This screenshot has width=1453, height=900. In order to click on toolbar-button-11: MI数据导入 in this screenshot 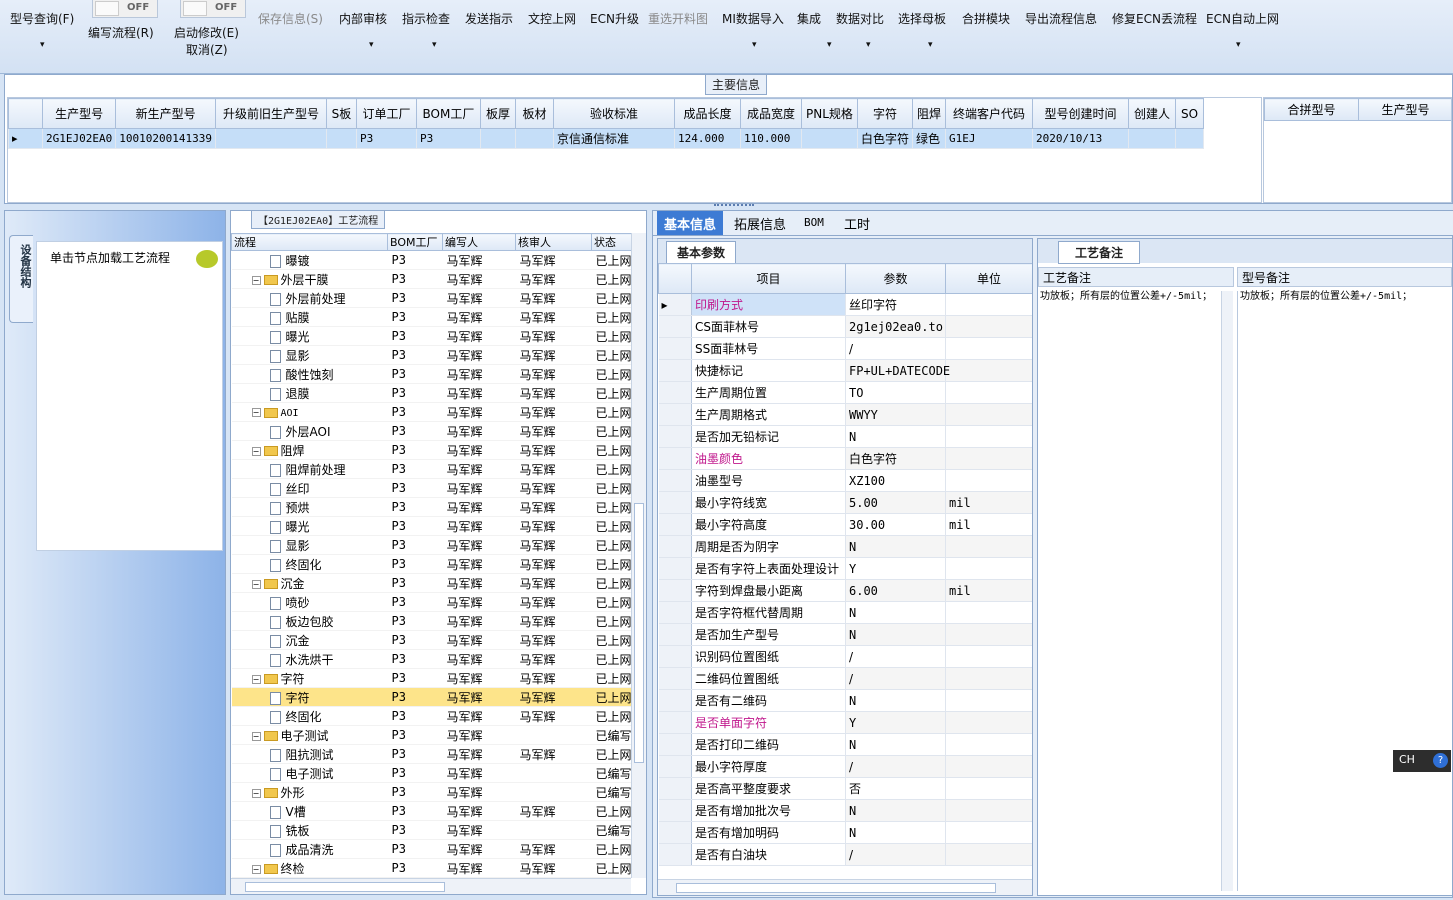, I will do `click(753, 18)`.